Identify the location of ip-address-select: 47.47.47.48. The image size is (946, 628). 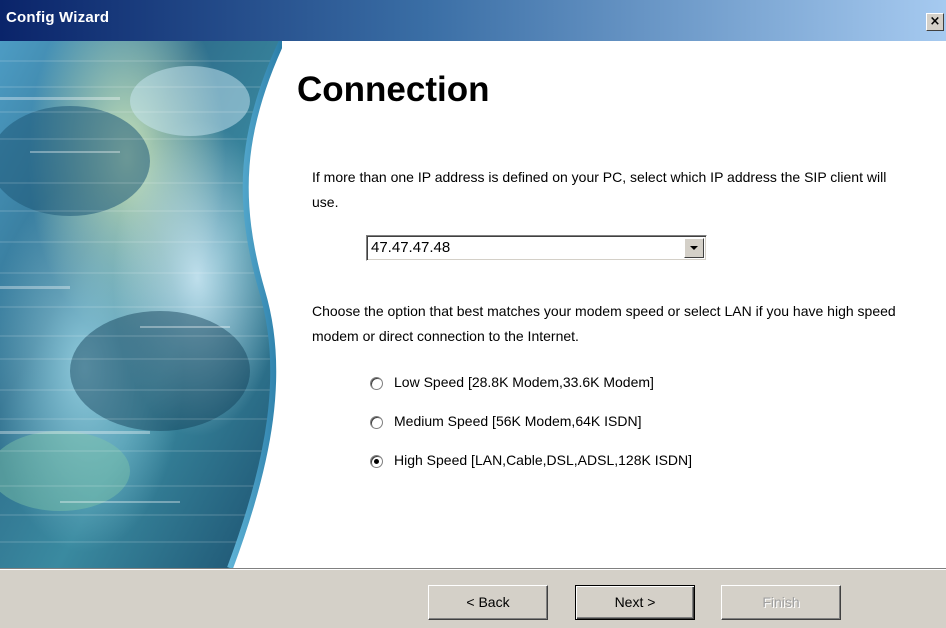
(536, 248).